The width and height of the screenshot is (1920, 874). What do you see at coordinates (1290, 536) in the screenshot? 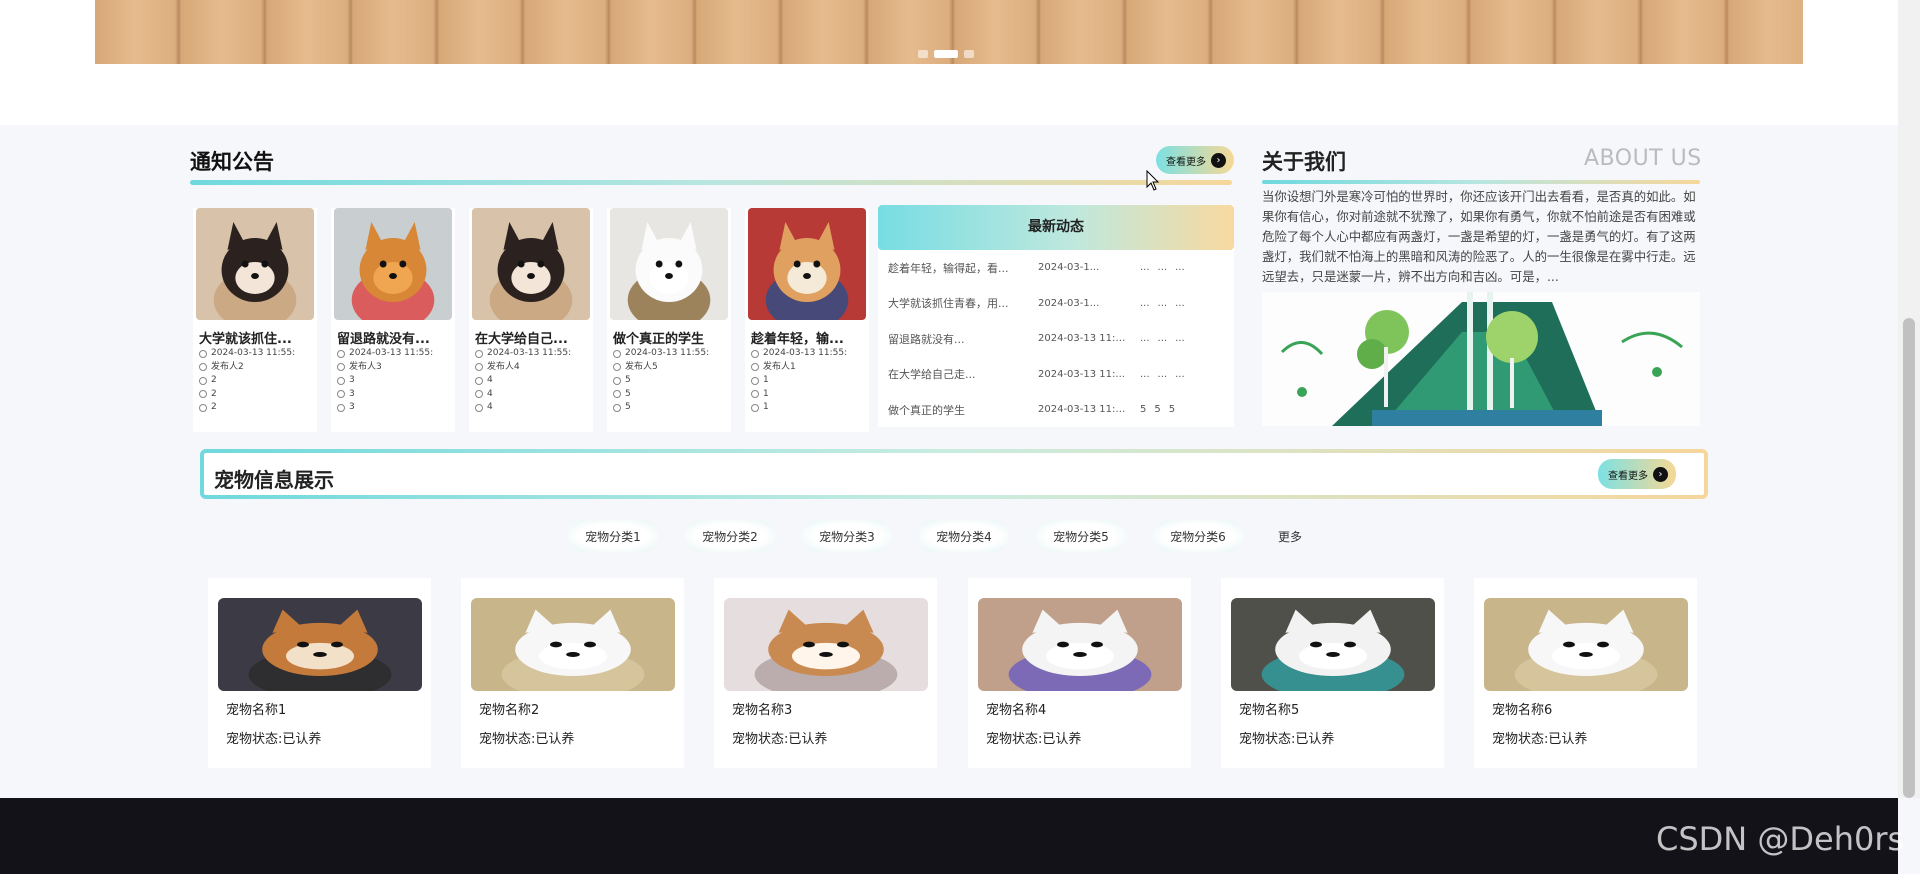
I see `pet-category-tab: 更多` at bounding box center [1290, 536].